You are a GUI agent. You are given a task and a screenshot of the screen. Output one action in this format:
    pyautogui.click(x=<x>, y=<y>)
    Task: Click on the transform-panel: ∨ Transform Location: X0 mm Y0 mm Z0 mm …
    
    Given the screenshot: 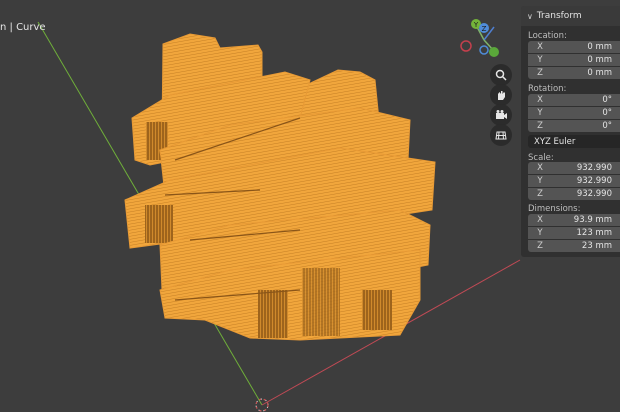 What is the action you would take?
    pyautogui.click(x=570, y=131)
    